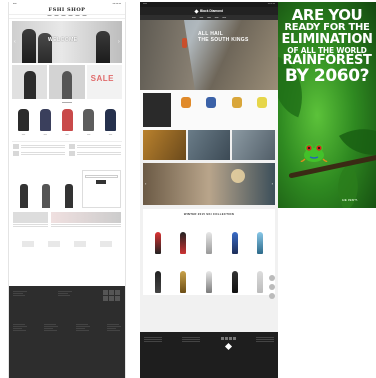  Describe the element at coordinates (157, 110) in the screenshot. I see `gear-promo-box` at that location.